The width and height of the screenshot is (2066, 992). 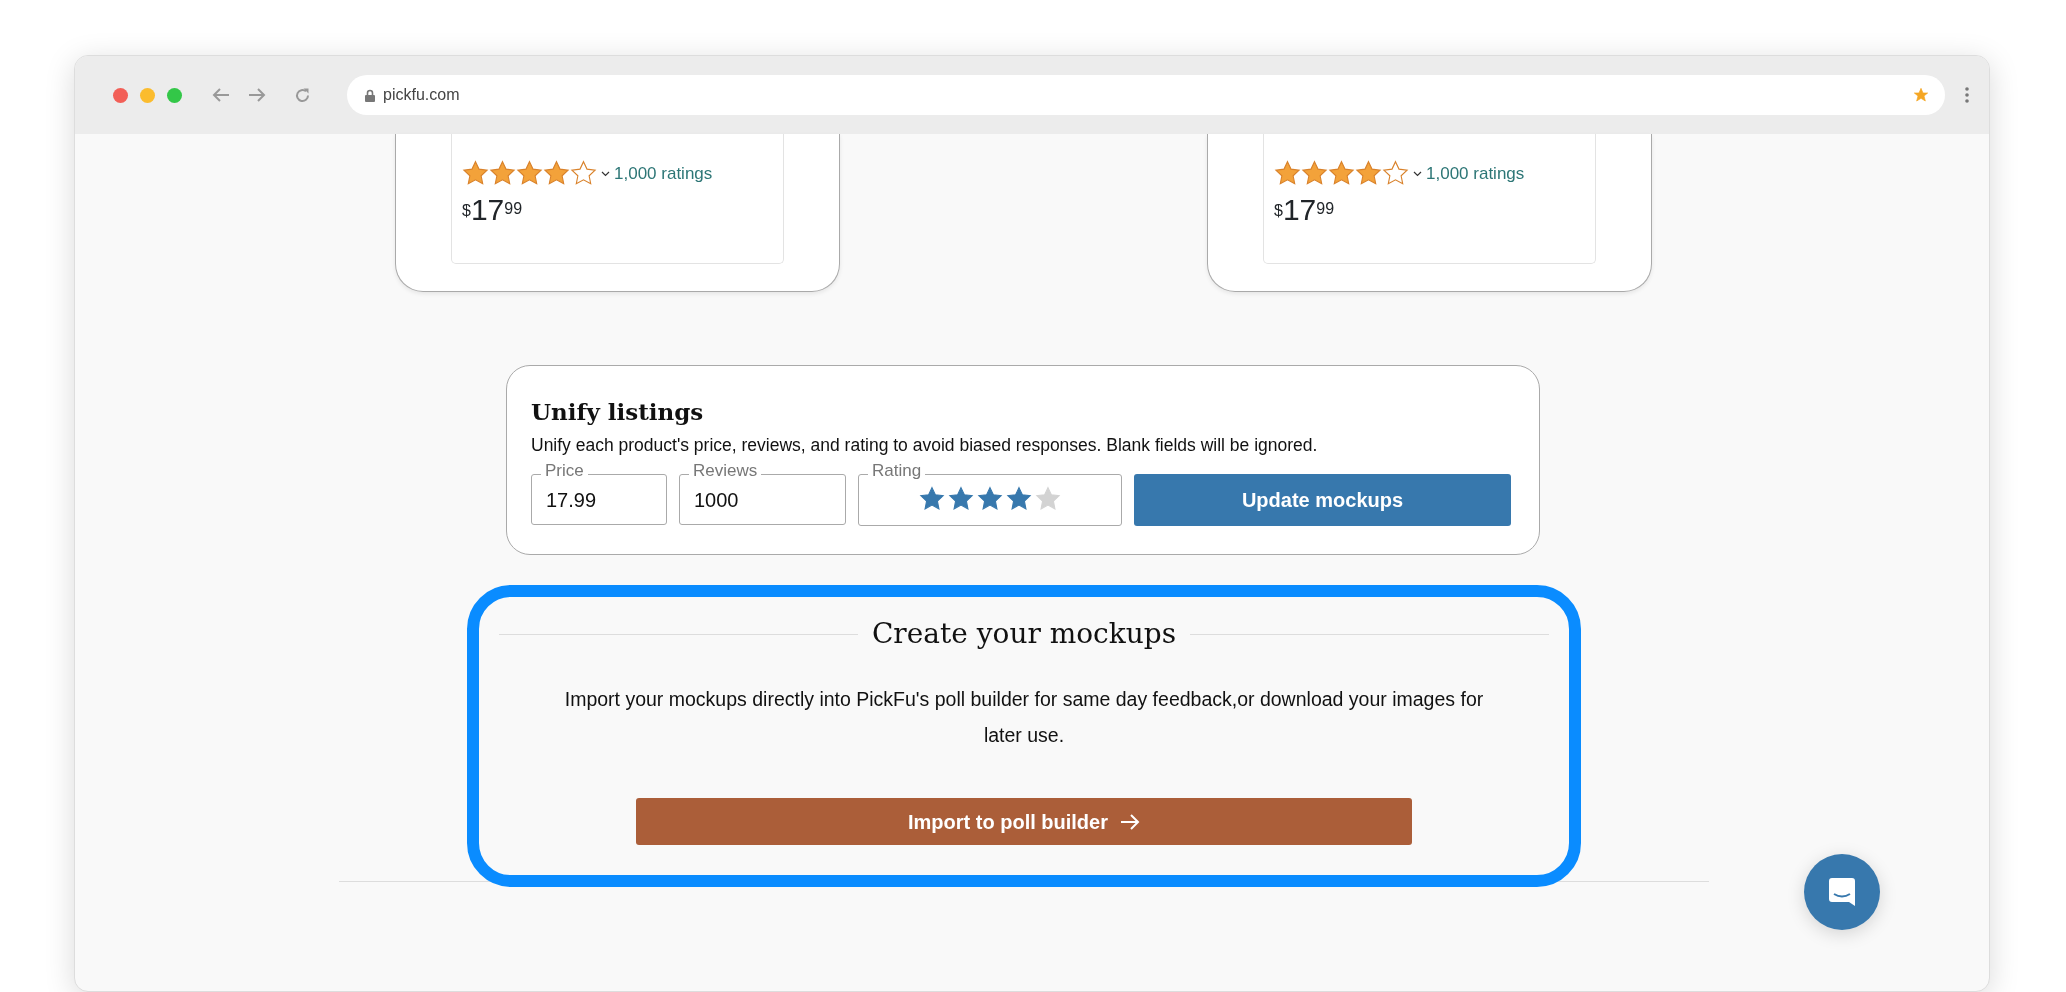 I want to click on section-title: Create your mockups, so click(x=1024, y=634).